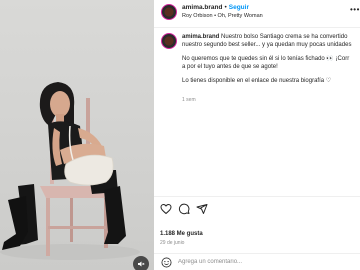 This screenshot has width=360, height=270. What do you see at coordinates (202, 209) in the screenshot?
I see `share-icon` at bounding box center [202, 209].